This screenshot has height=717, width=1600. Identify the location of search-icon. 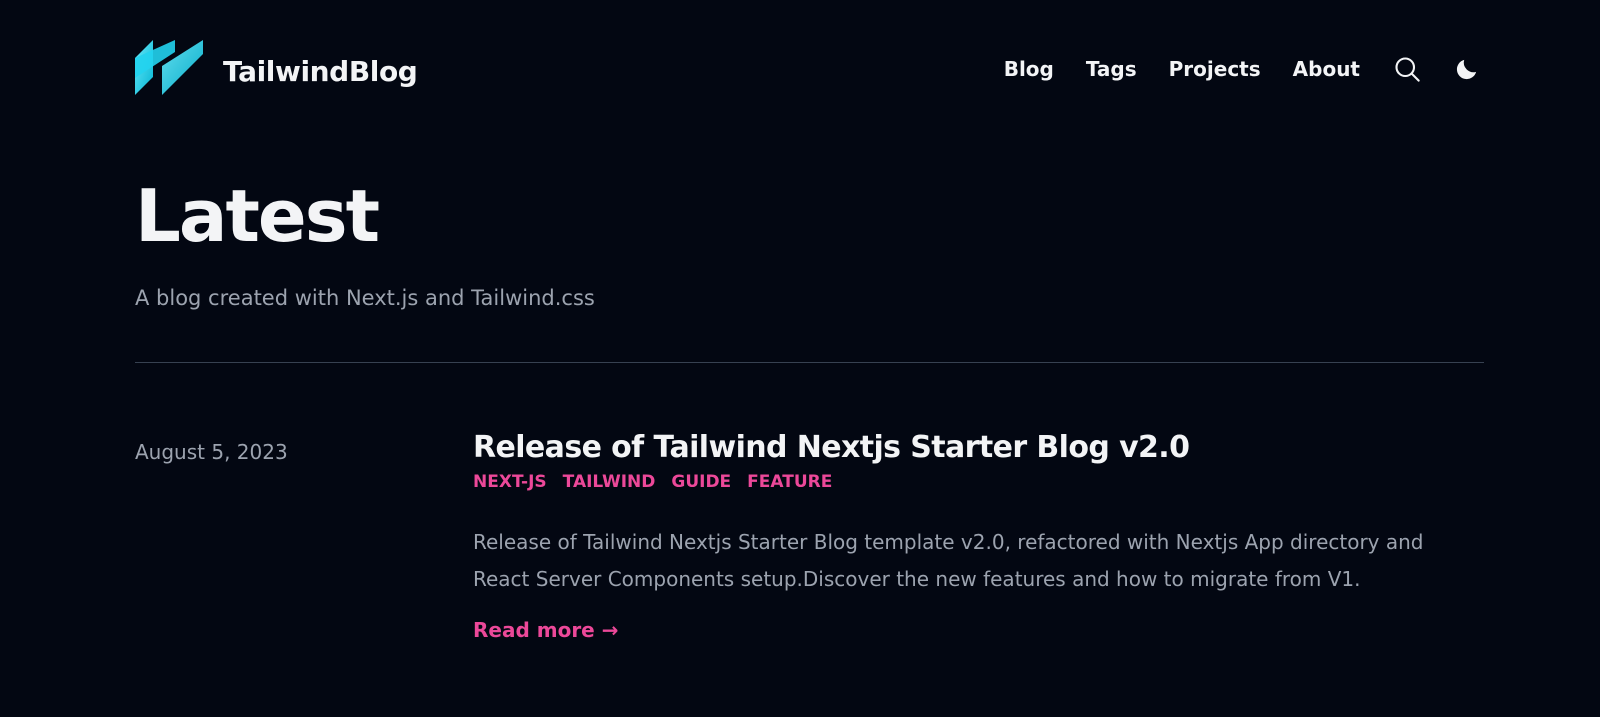
(1407, 69).